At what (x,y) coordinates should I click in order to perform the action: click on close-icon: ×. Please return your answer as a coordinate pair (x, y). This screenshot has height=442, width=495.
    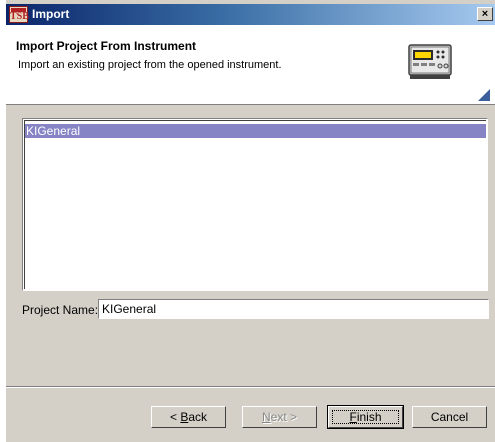
    Looking at the image, I should click on (485, 14).